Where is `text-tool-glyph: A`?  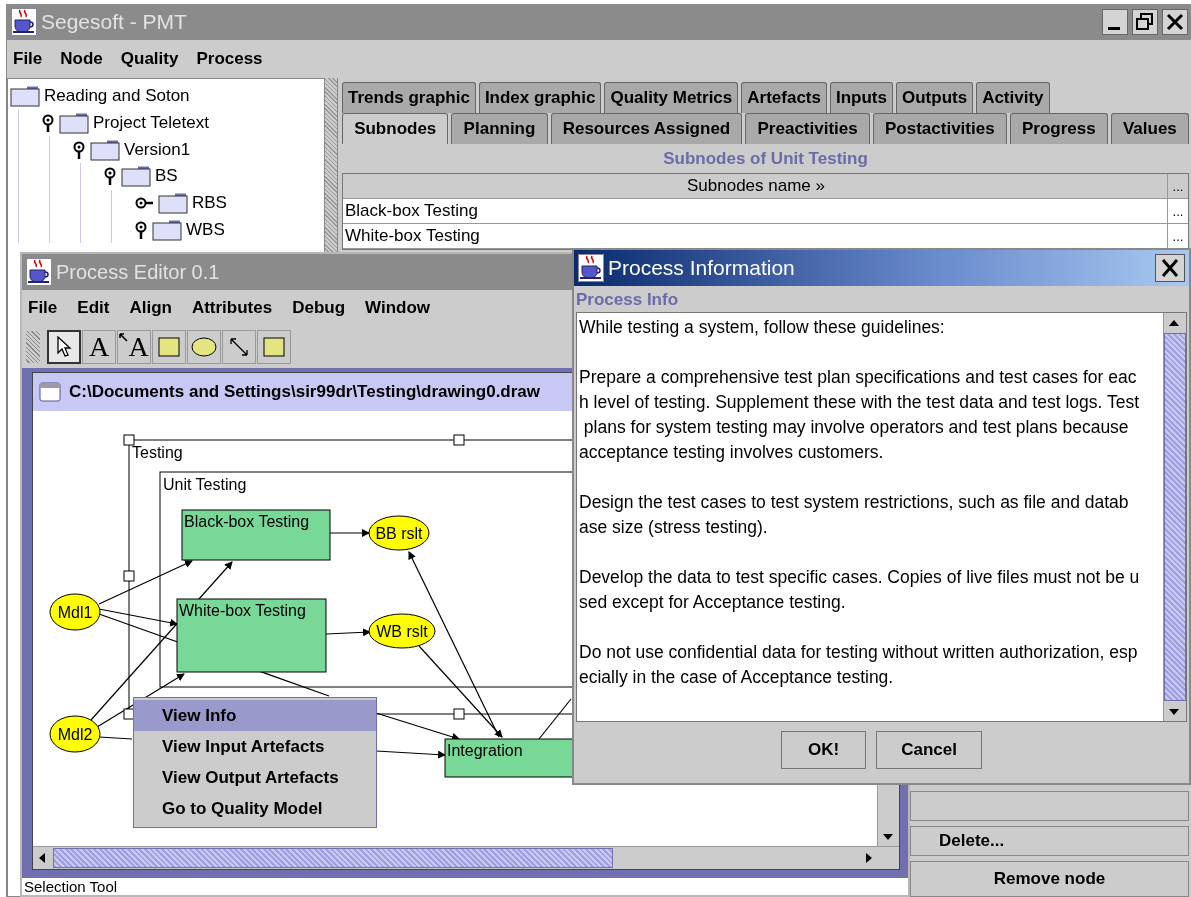 text-tool-glyph: A is located at coordinates (99, 347).